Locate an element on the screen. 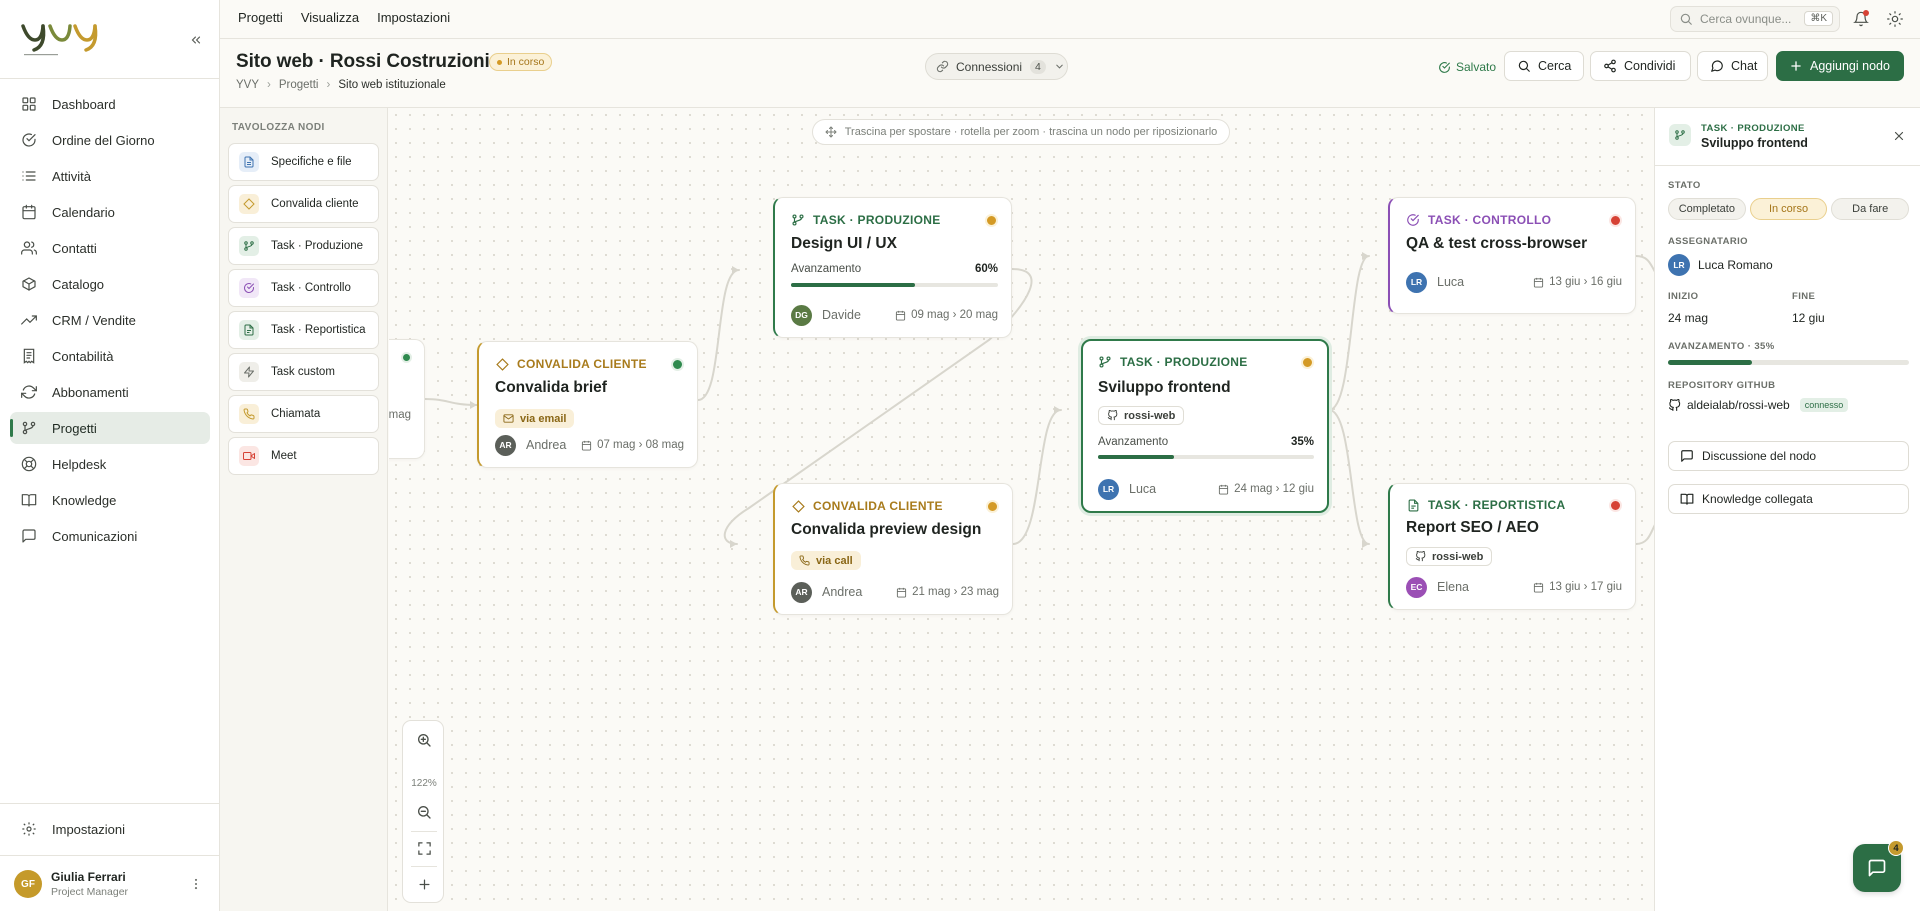  breadcrumb-current: Sito web istituzionale is located at coordinates (392, 85).